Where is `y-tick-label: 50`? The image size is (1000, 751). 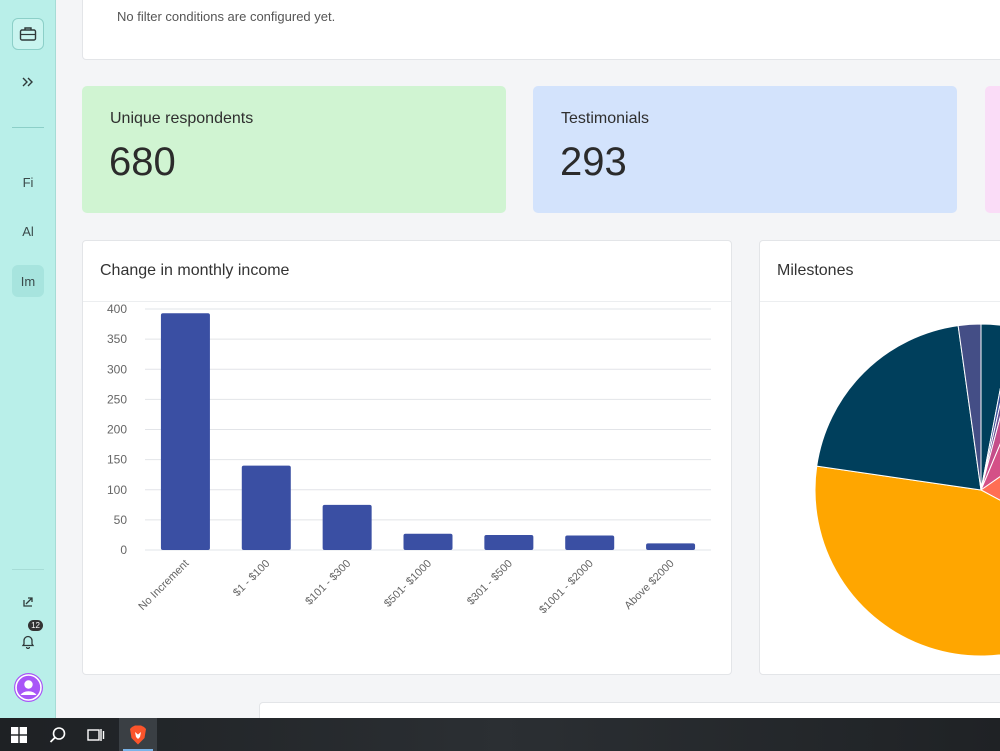 y-tick-label: 50 is located at coordinates (121, 520).